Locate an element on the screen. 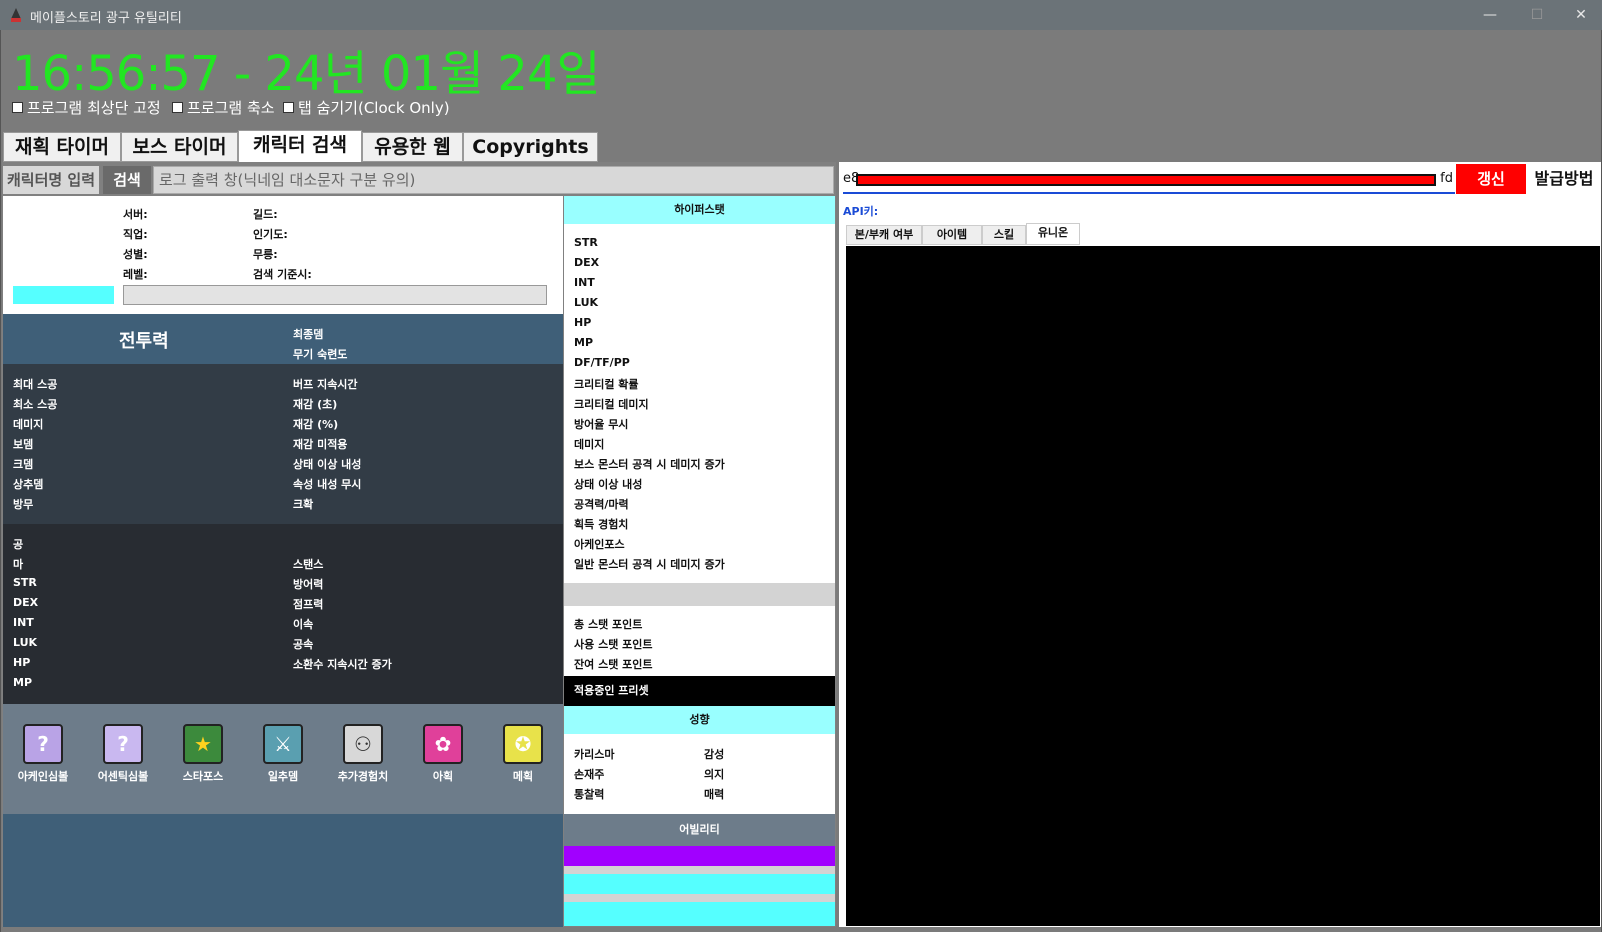  hyper-stat-item: INT is located at coordinates (584, 282).